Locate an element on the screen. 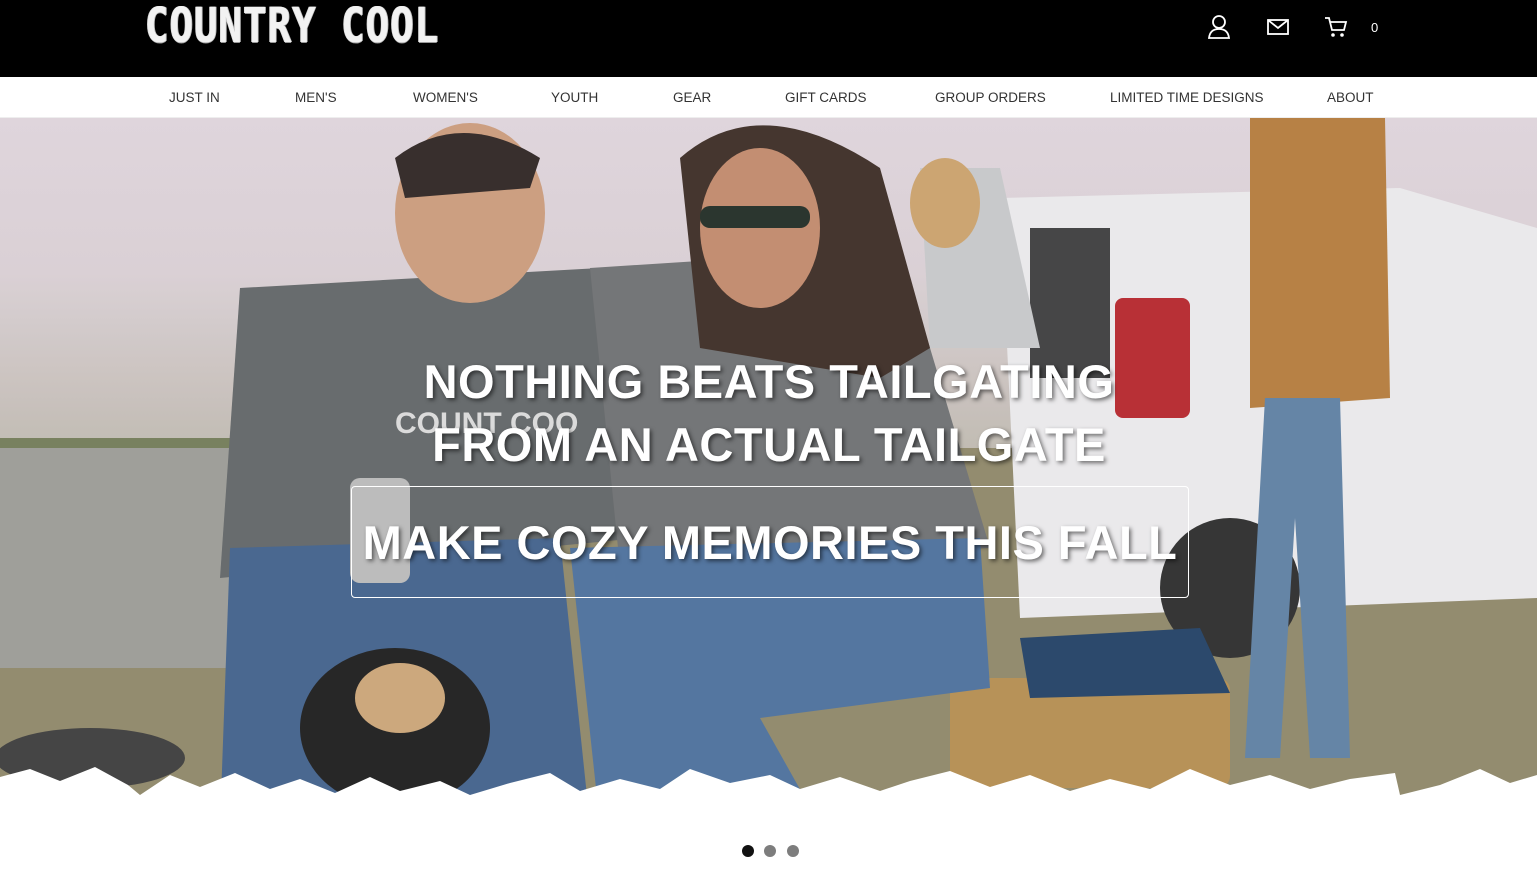 Image resolution: width=1537 pixels, height=877 pixels. nav-item-gift-cards: GIFT CARDS is located at coordinates (826, 97).